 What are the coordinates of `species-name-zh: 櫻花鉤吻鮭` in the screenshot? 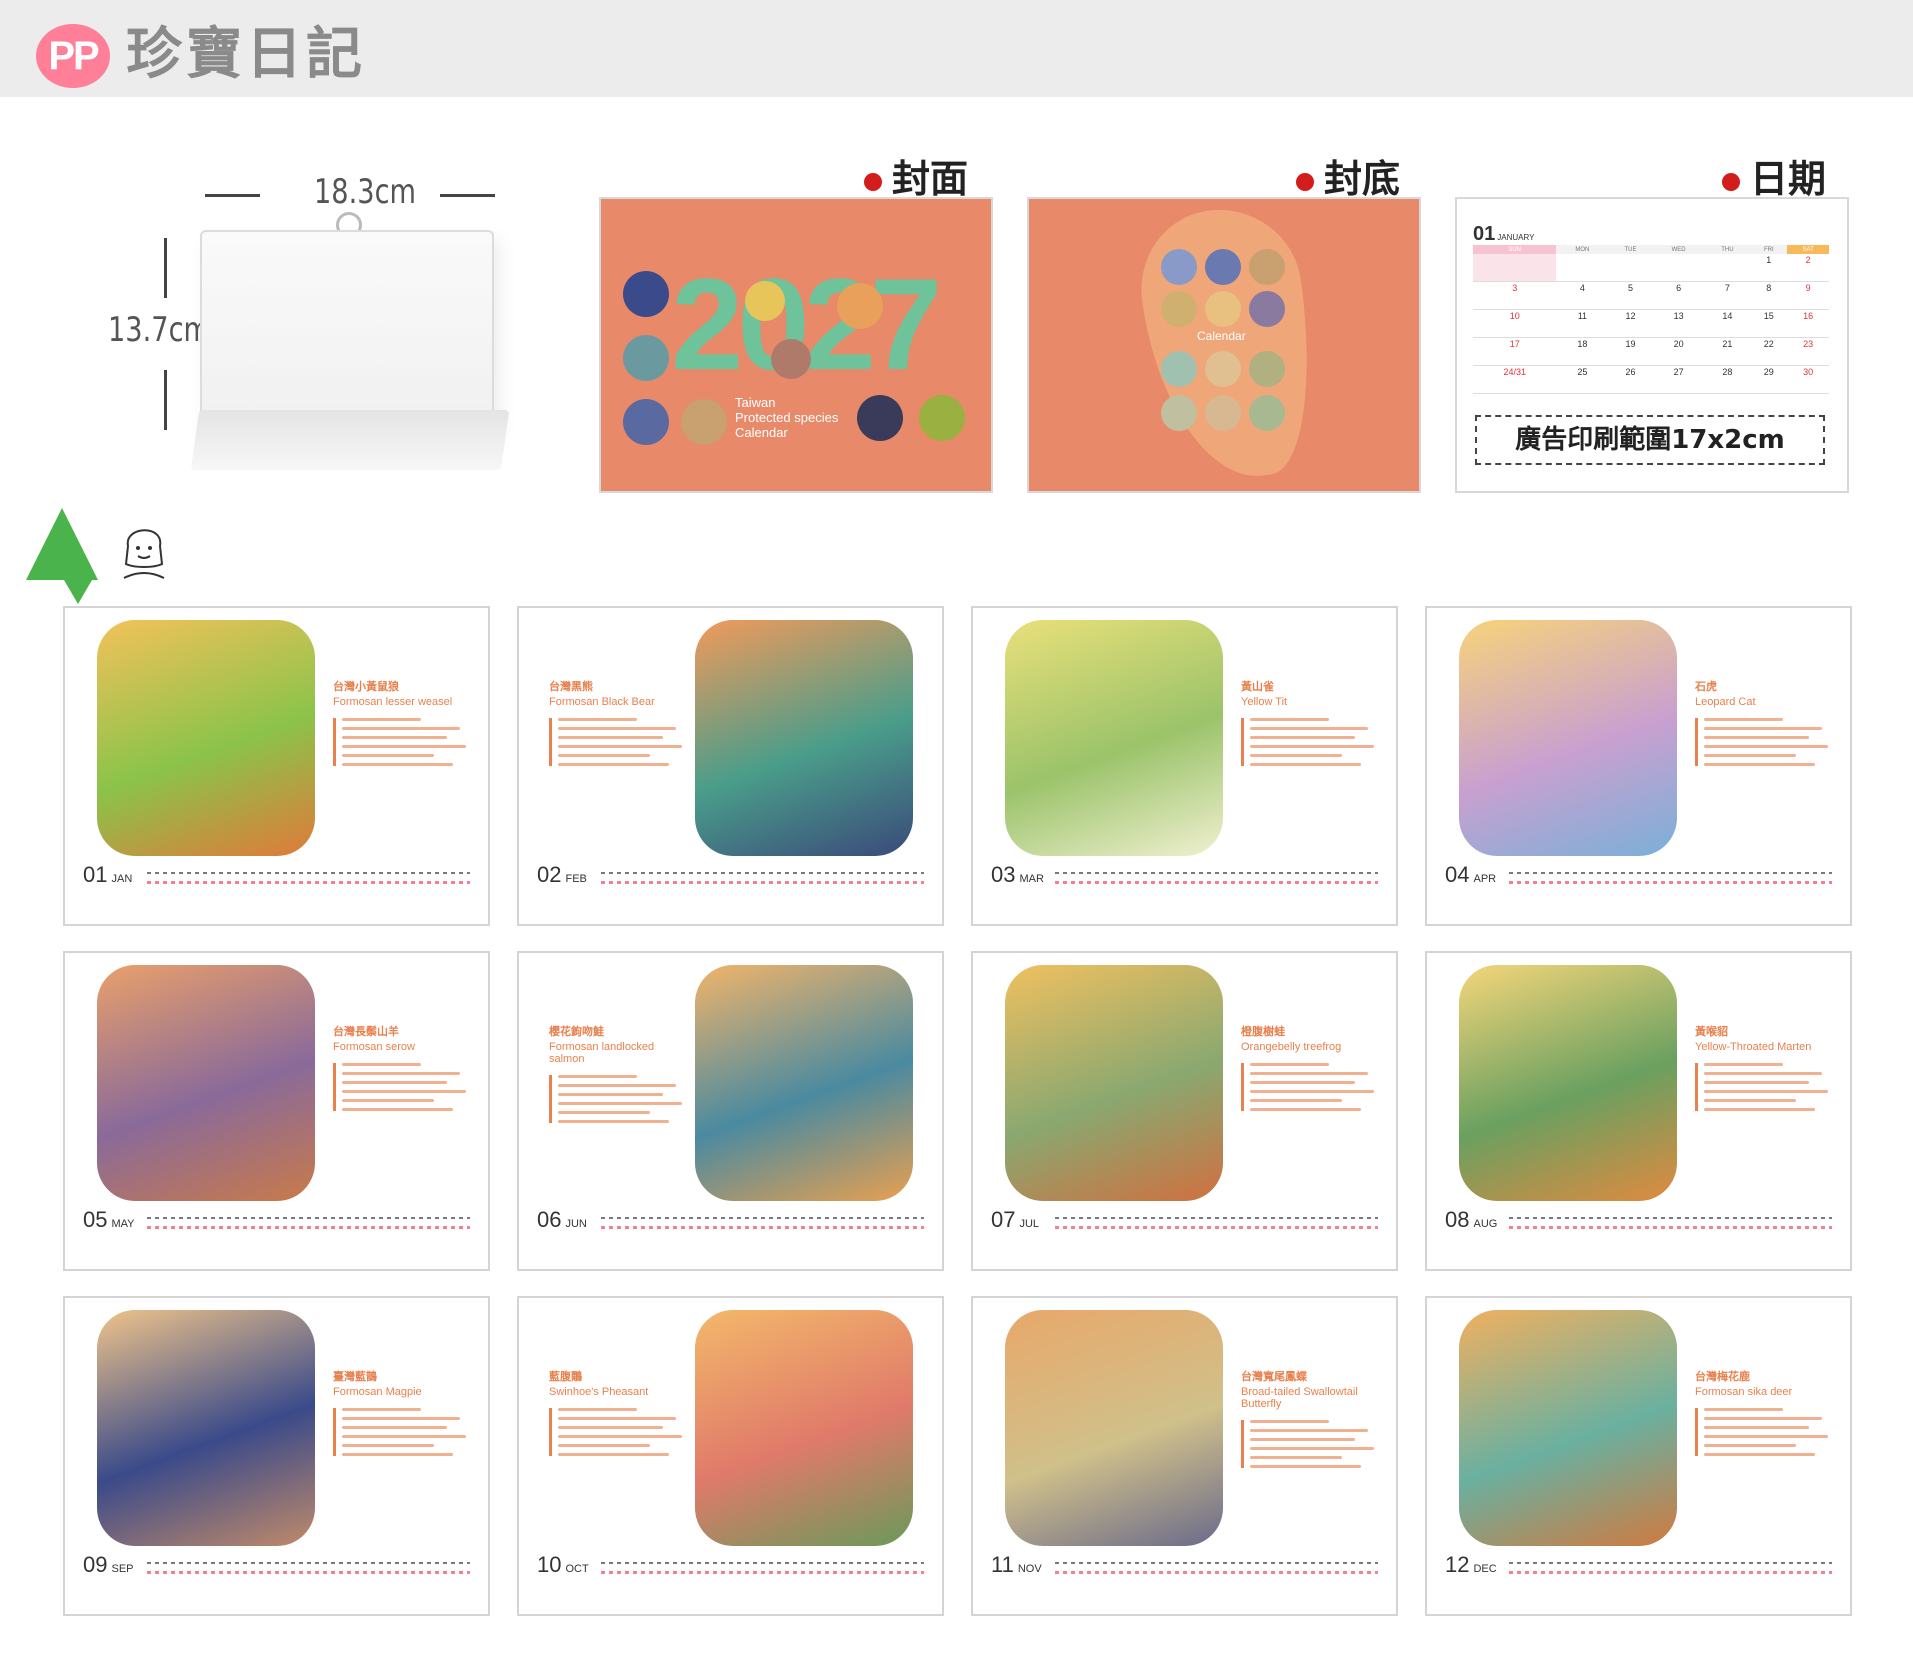 It's located at (576, 1031).